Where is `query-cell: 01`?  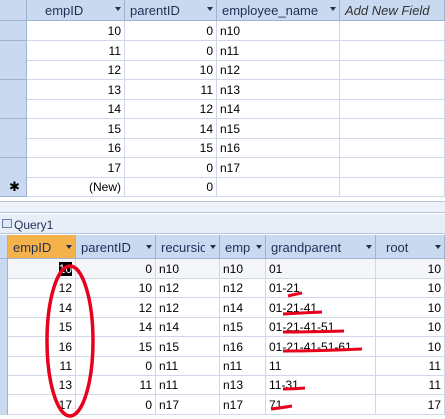
query-cell: 01 is located at coordinates (321, 269).